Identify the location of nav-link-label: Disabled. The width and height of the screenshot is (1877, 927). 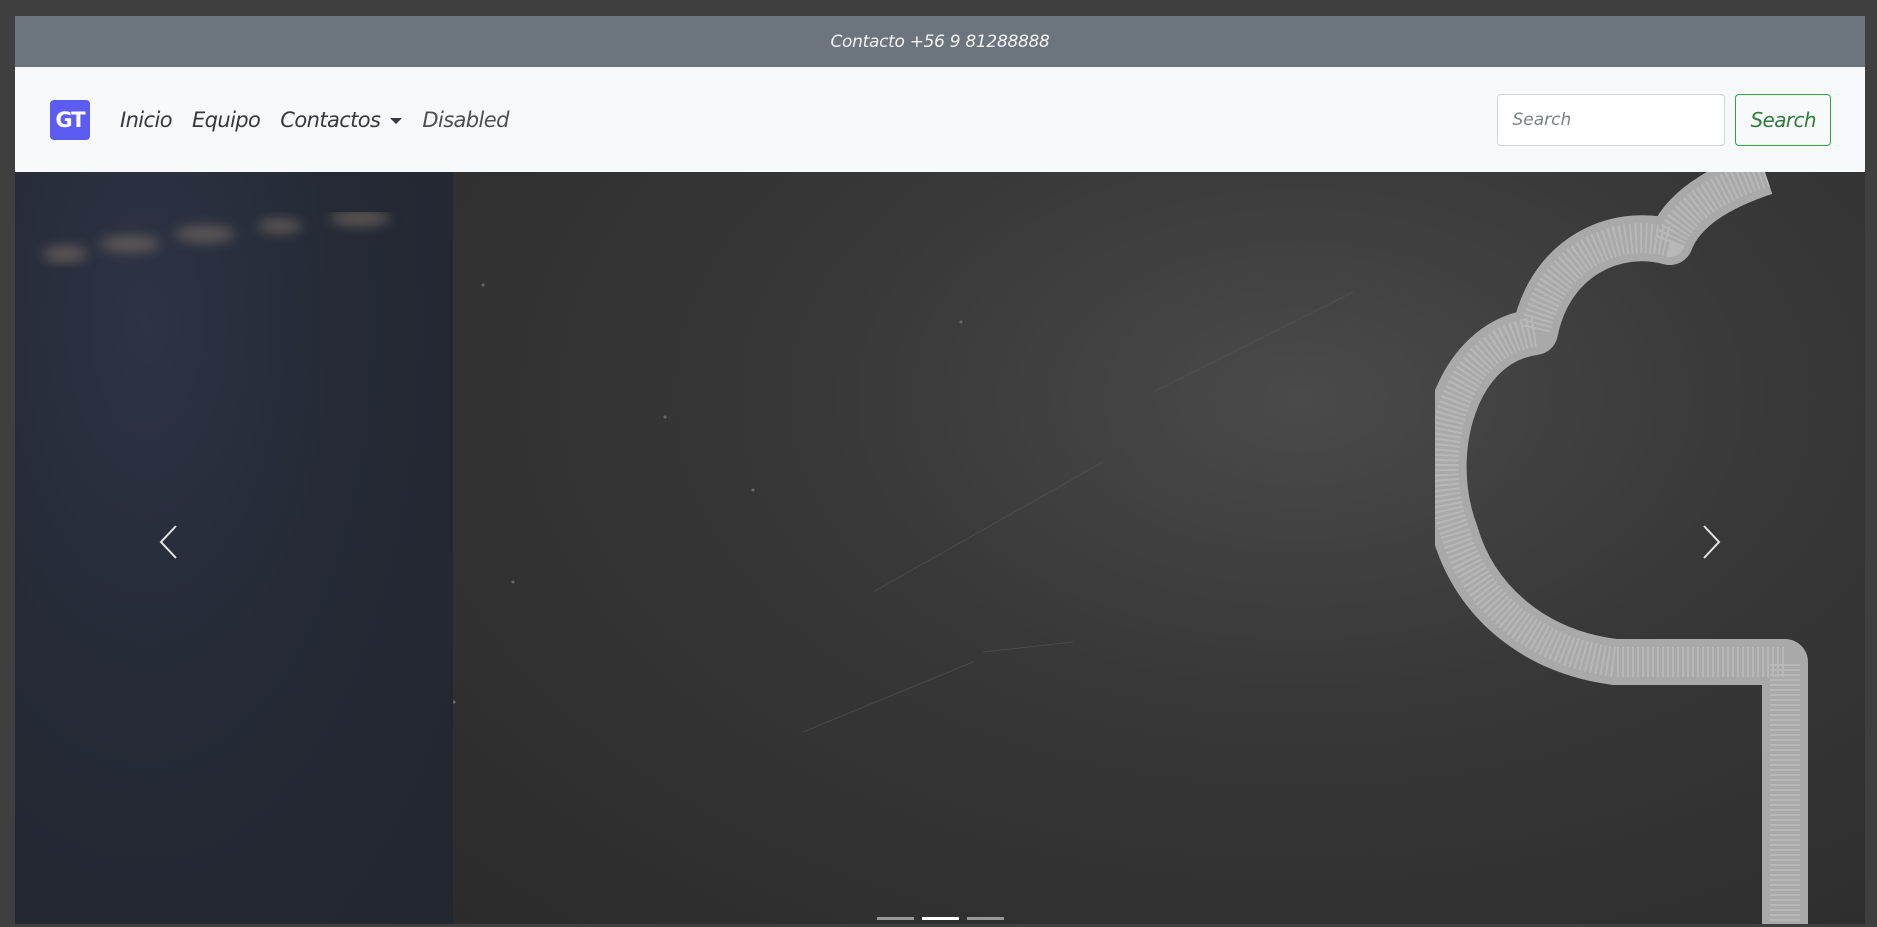
(465, 119).